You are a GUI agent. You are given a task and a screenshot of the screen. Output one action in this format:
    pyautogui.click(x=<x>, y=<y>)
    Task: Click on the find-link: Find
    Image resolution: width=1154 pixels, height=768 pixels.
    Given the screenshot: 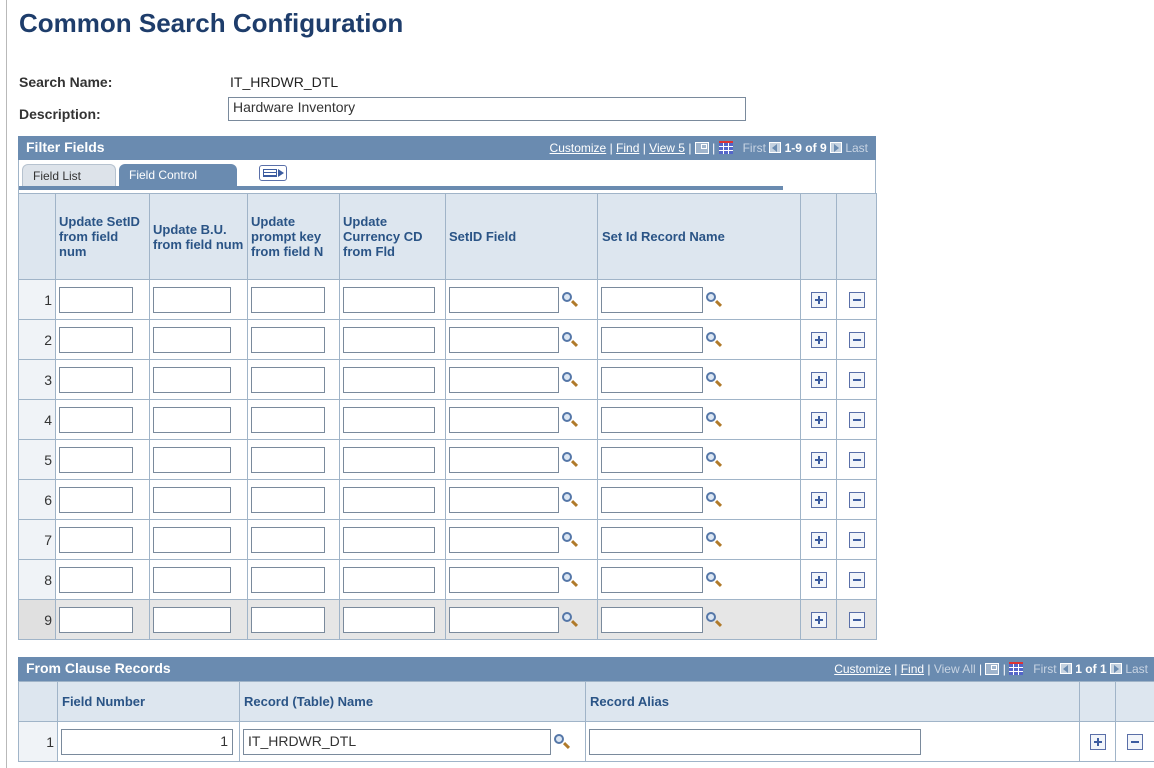 What is the action you would take?
    pyautogui.click(x=627, y=148)
    